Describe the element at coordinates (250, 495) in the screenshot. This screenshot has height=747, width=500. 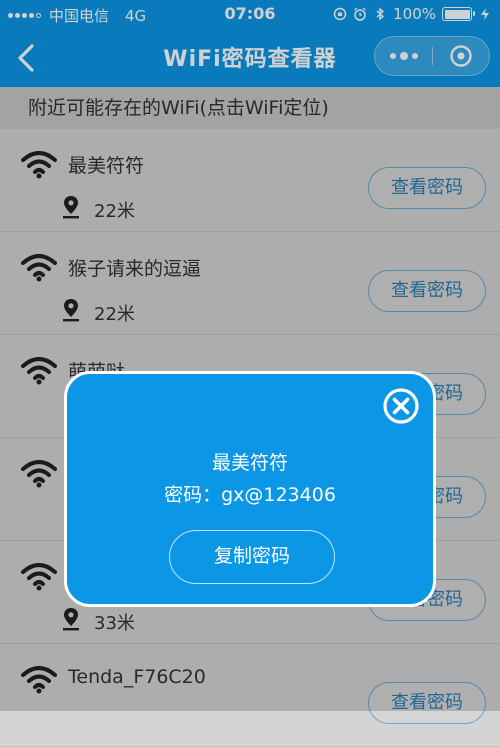
I see `dialog-password: 密码：gx@123406` at that location.